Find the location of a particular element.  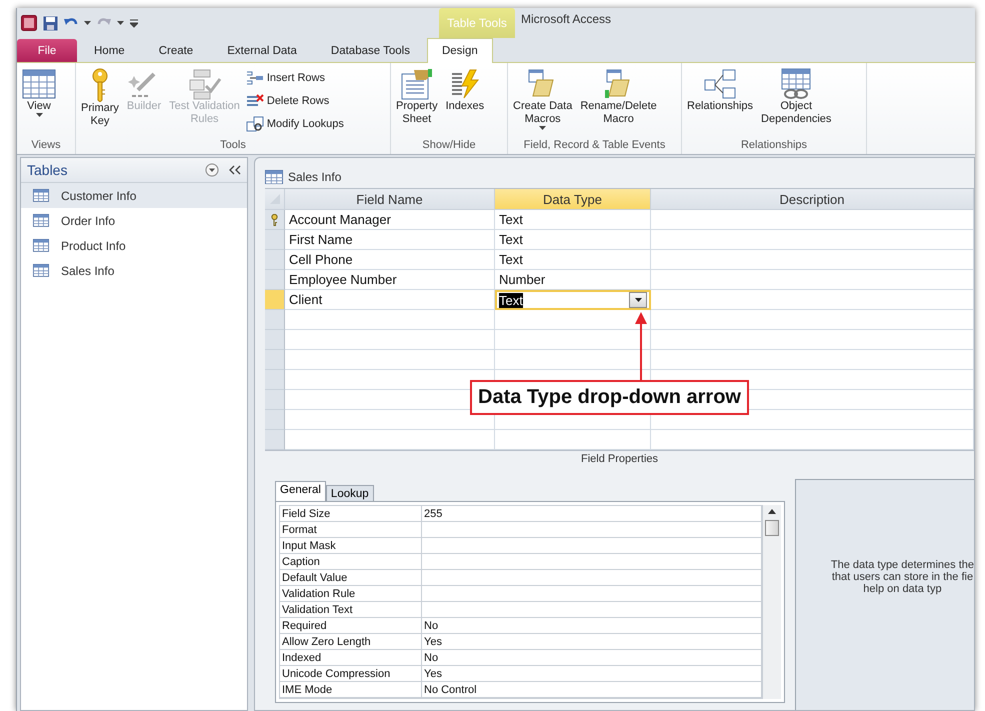

ribbon-button: Delete Rows is located at coordinates (295, 101).